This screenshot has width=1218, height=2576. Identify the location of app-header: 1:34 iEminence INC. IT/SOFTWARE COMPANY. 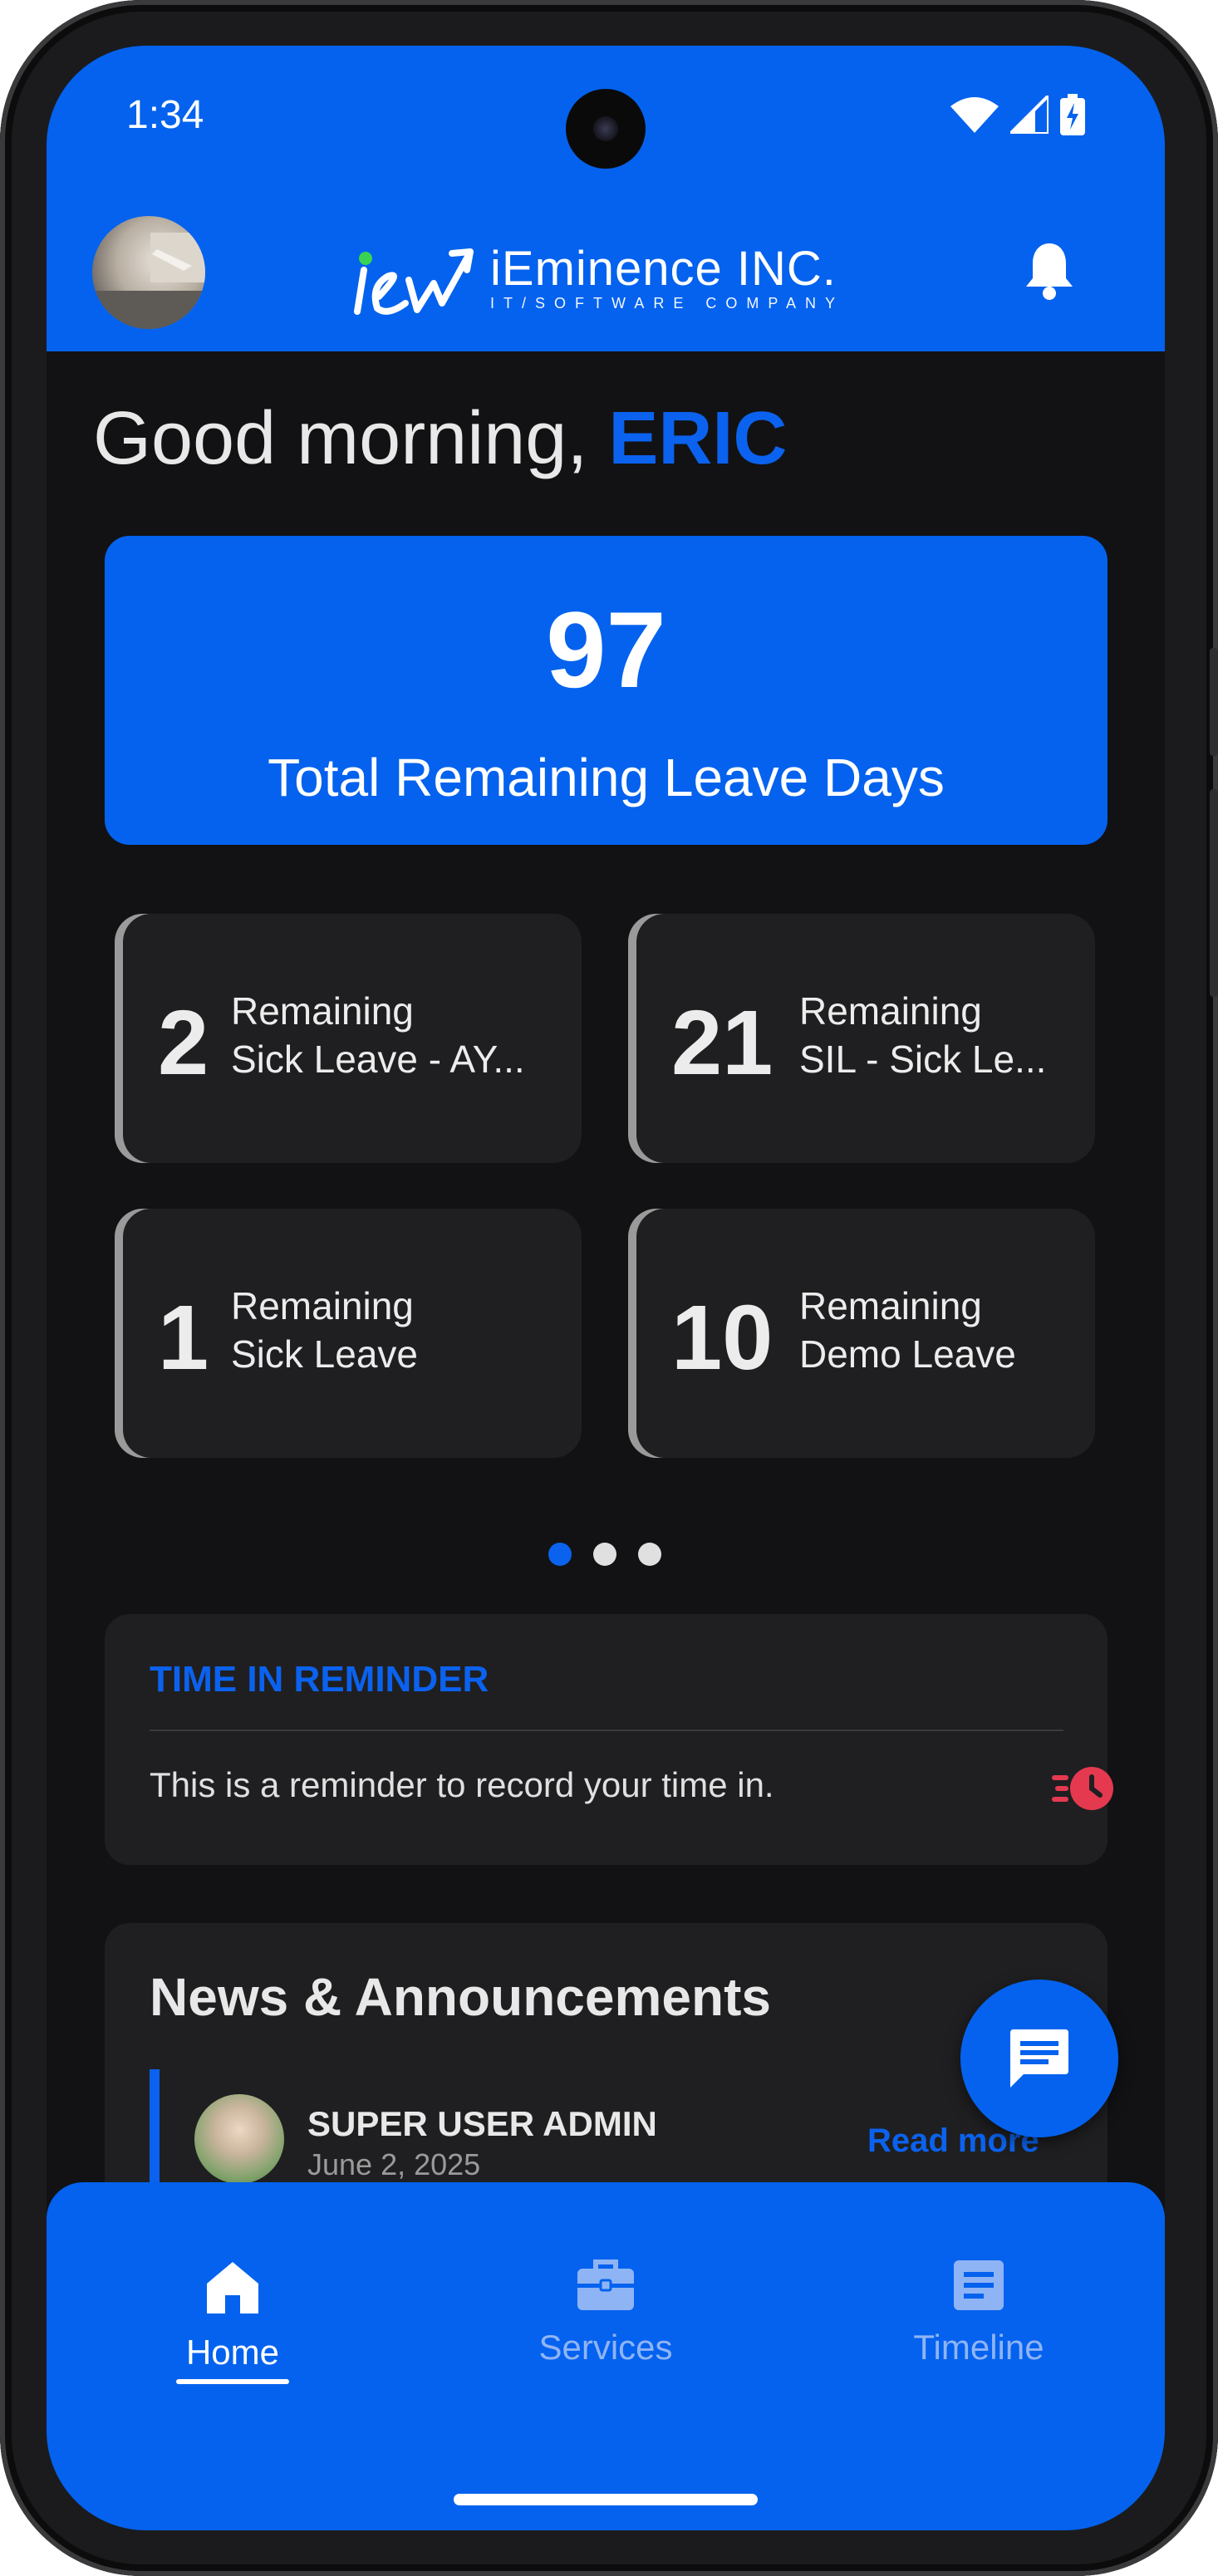
(606, 198).